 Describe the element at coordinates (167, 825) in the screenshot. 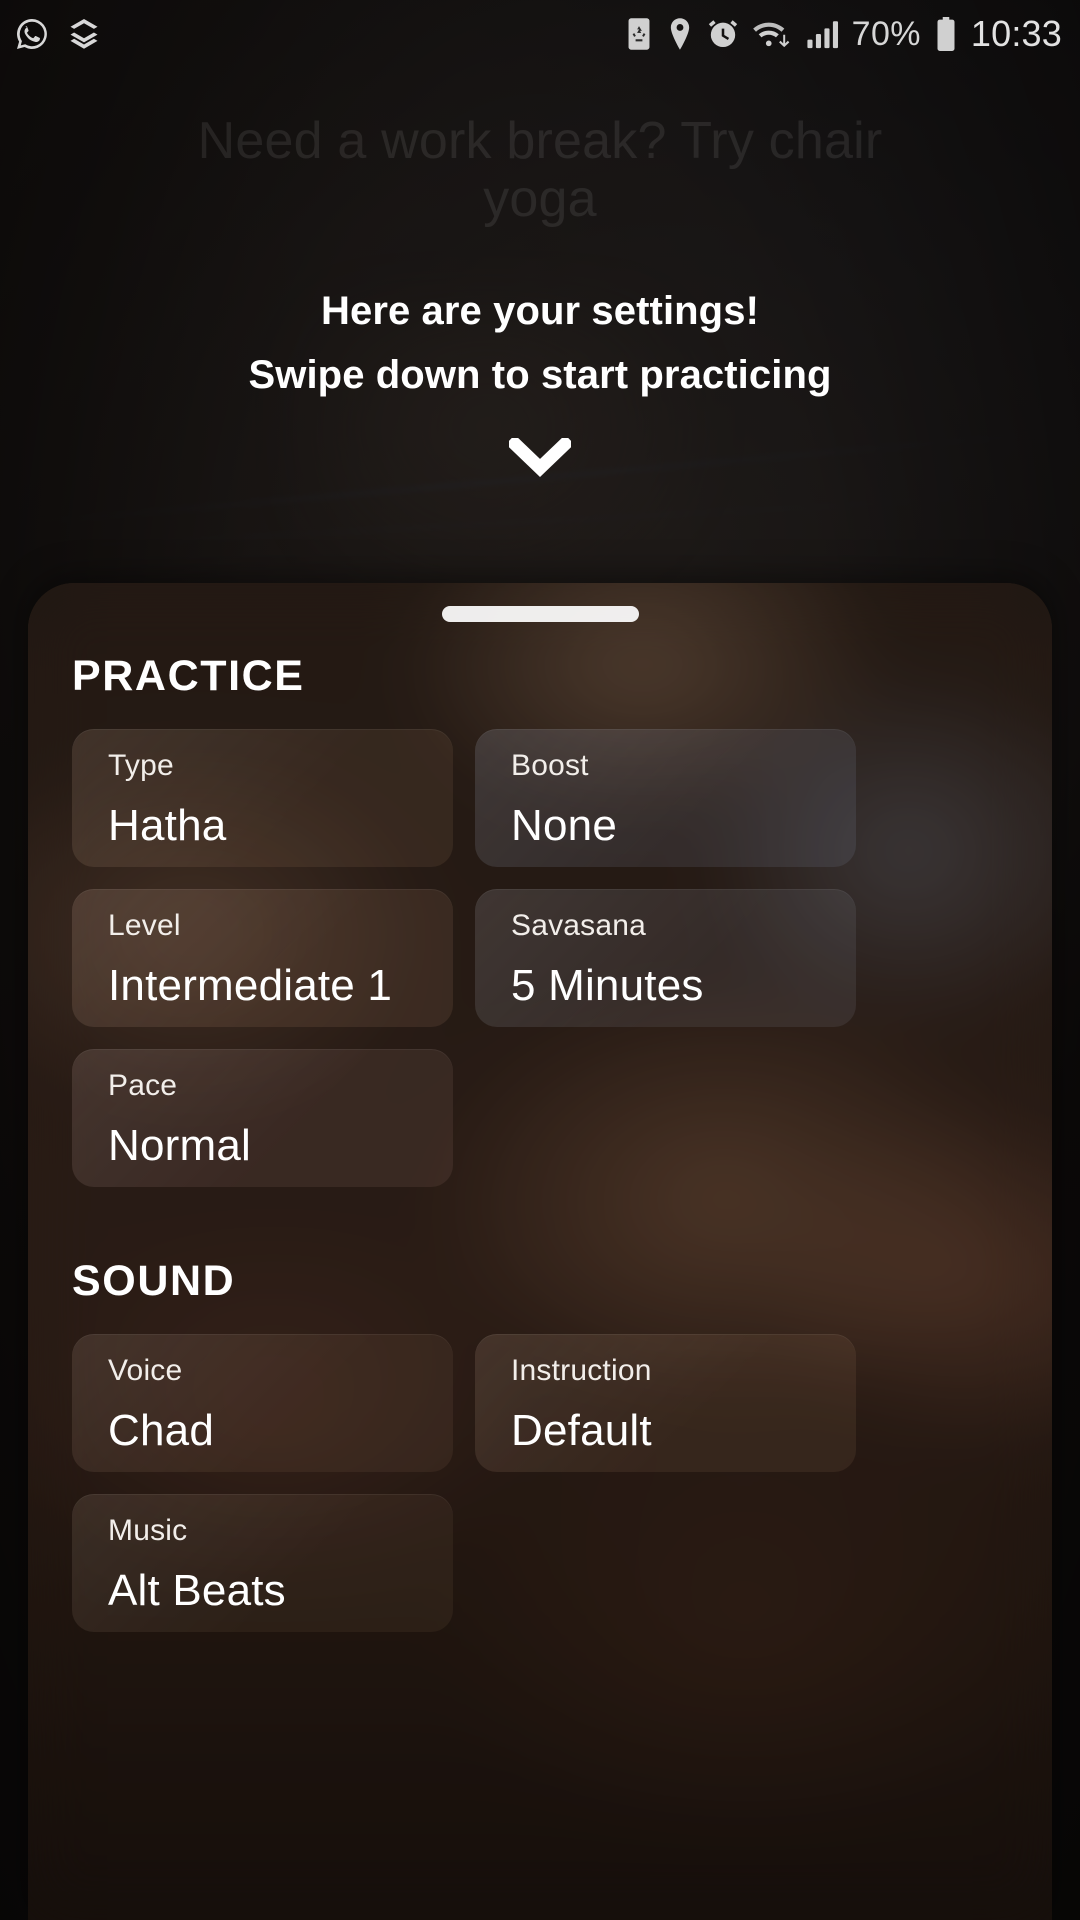

I see `setting-value: Hatha` at that location.